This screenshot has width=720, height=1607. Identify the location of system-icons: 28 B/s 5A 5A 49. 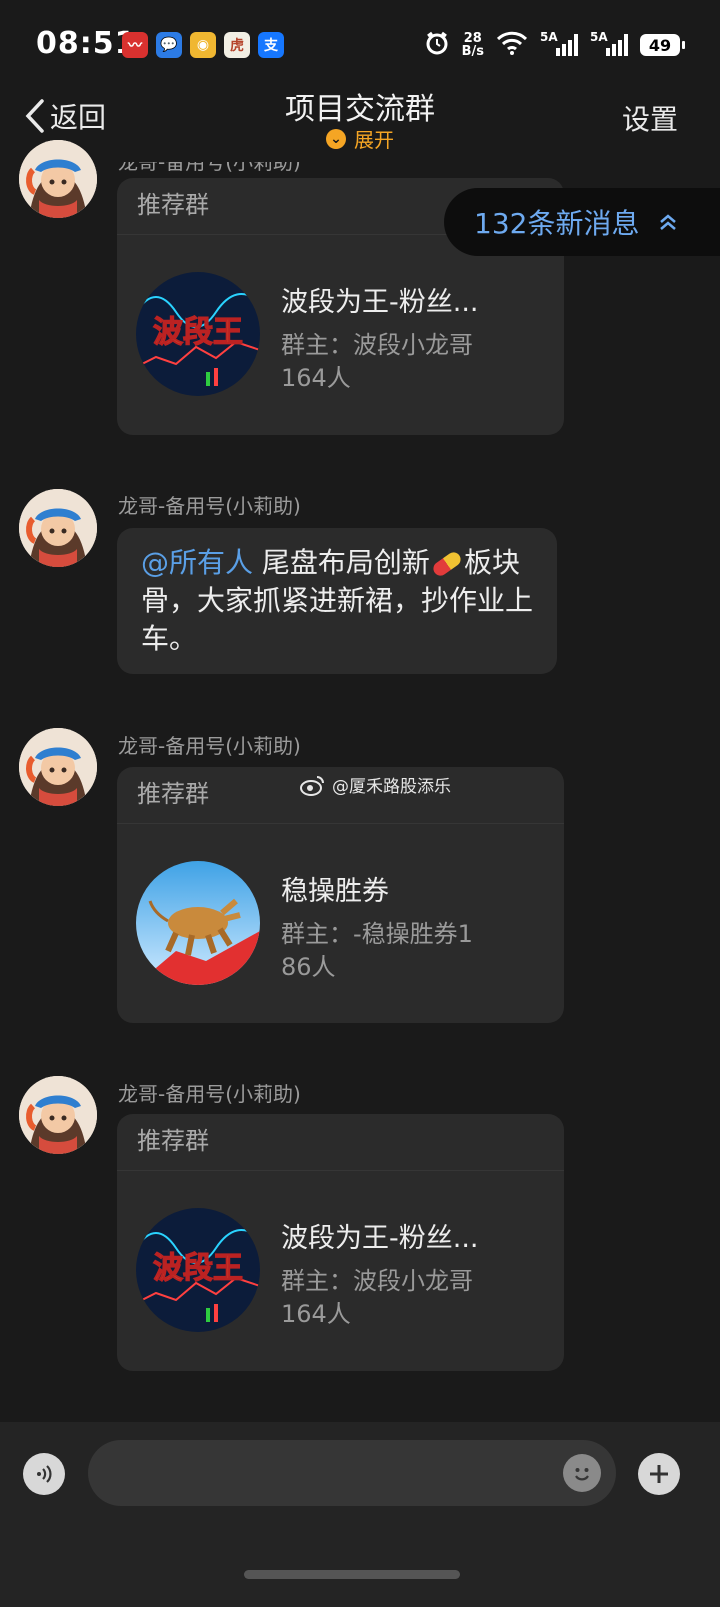
(554, 45).